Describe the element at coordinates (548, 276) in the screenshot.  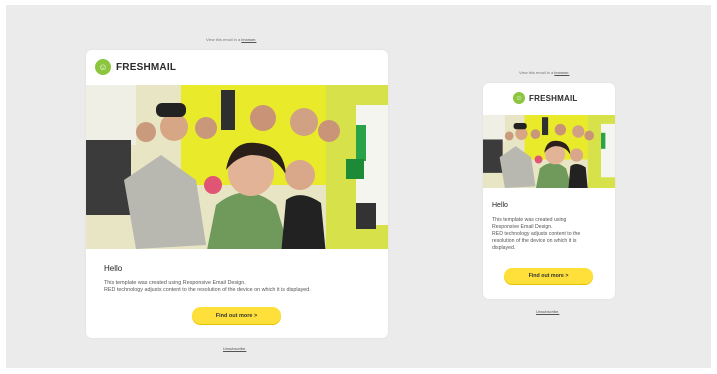
I see `find-out-more-button-mobile: Find out more >` at that location.